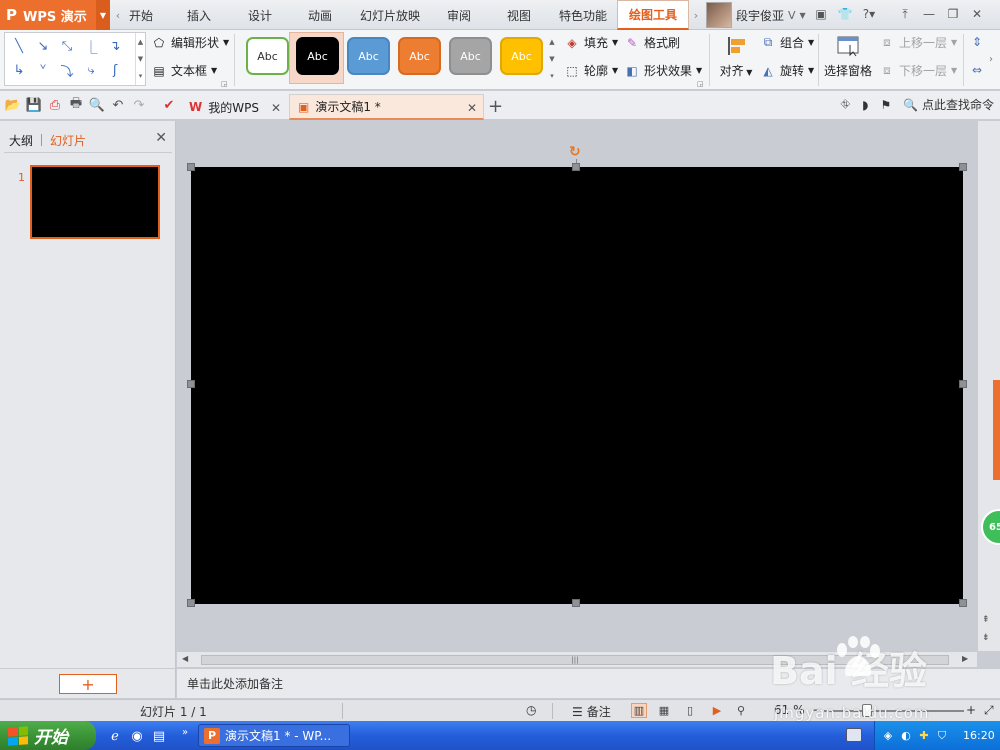 The height and width of the screenshot is (750, 1000). I want to click on tab-my-wps: W 我的WPS ✕, so click(234, 107).